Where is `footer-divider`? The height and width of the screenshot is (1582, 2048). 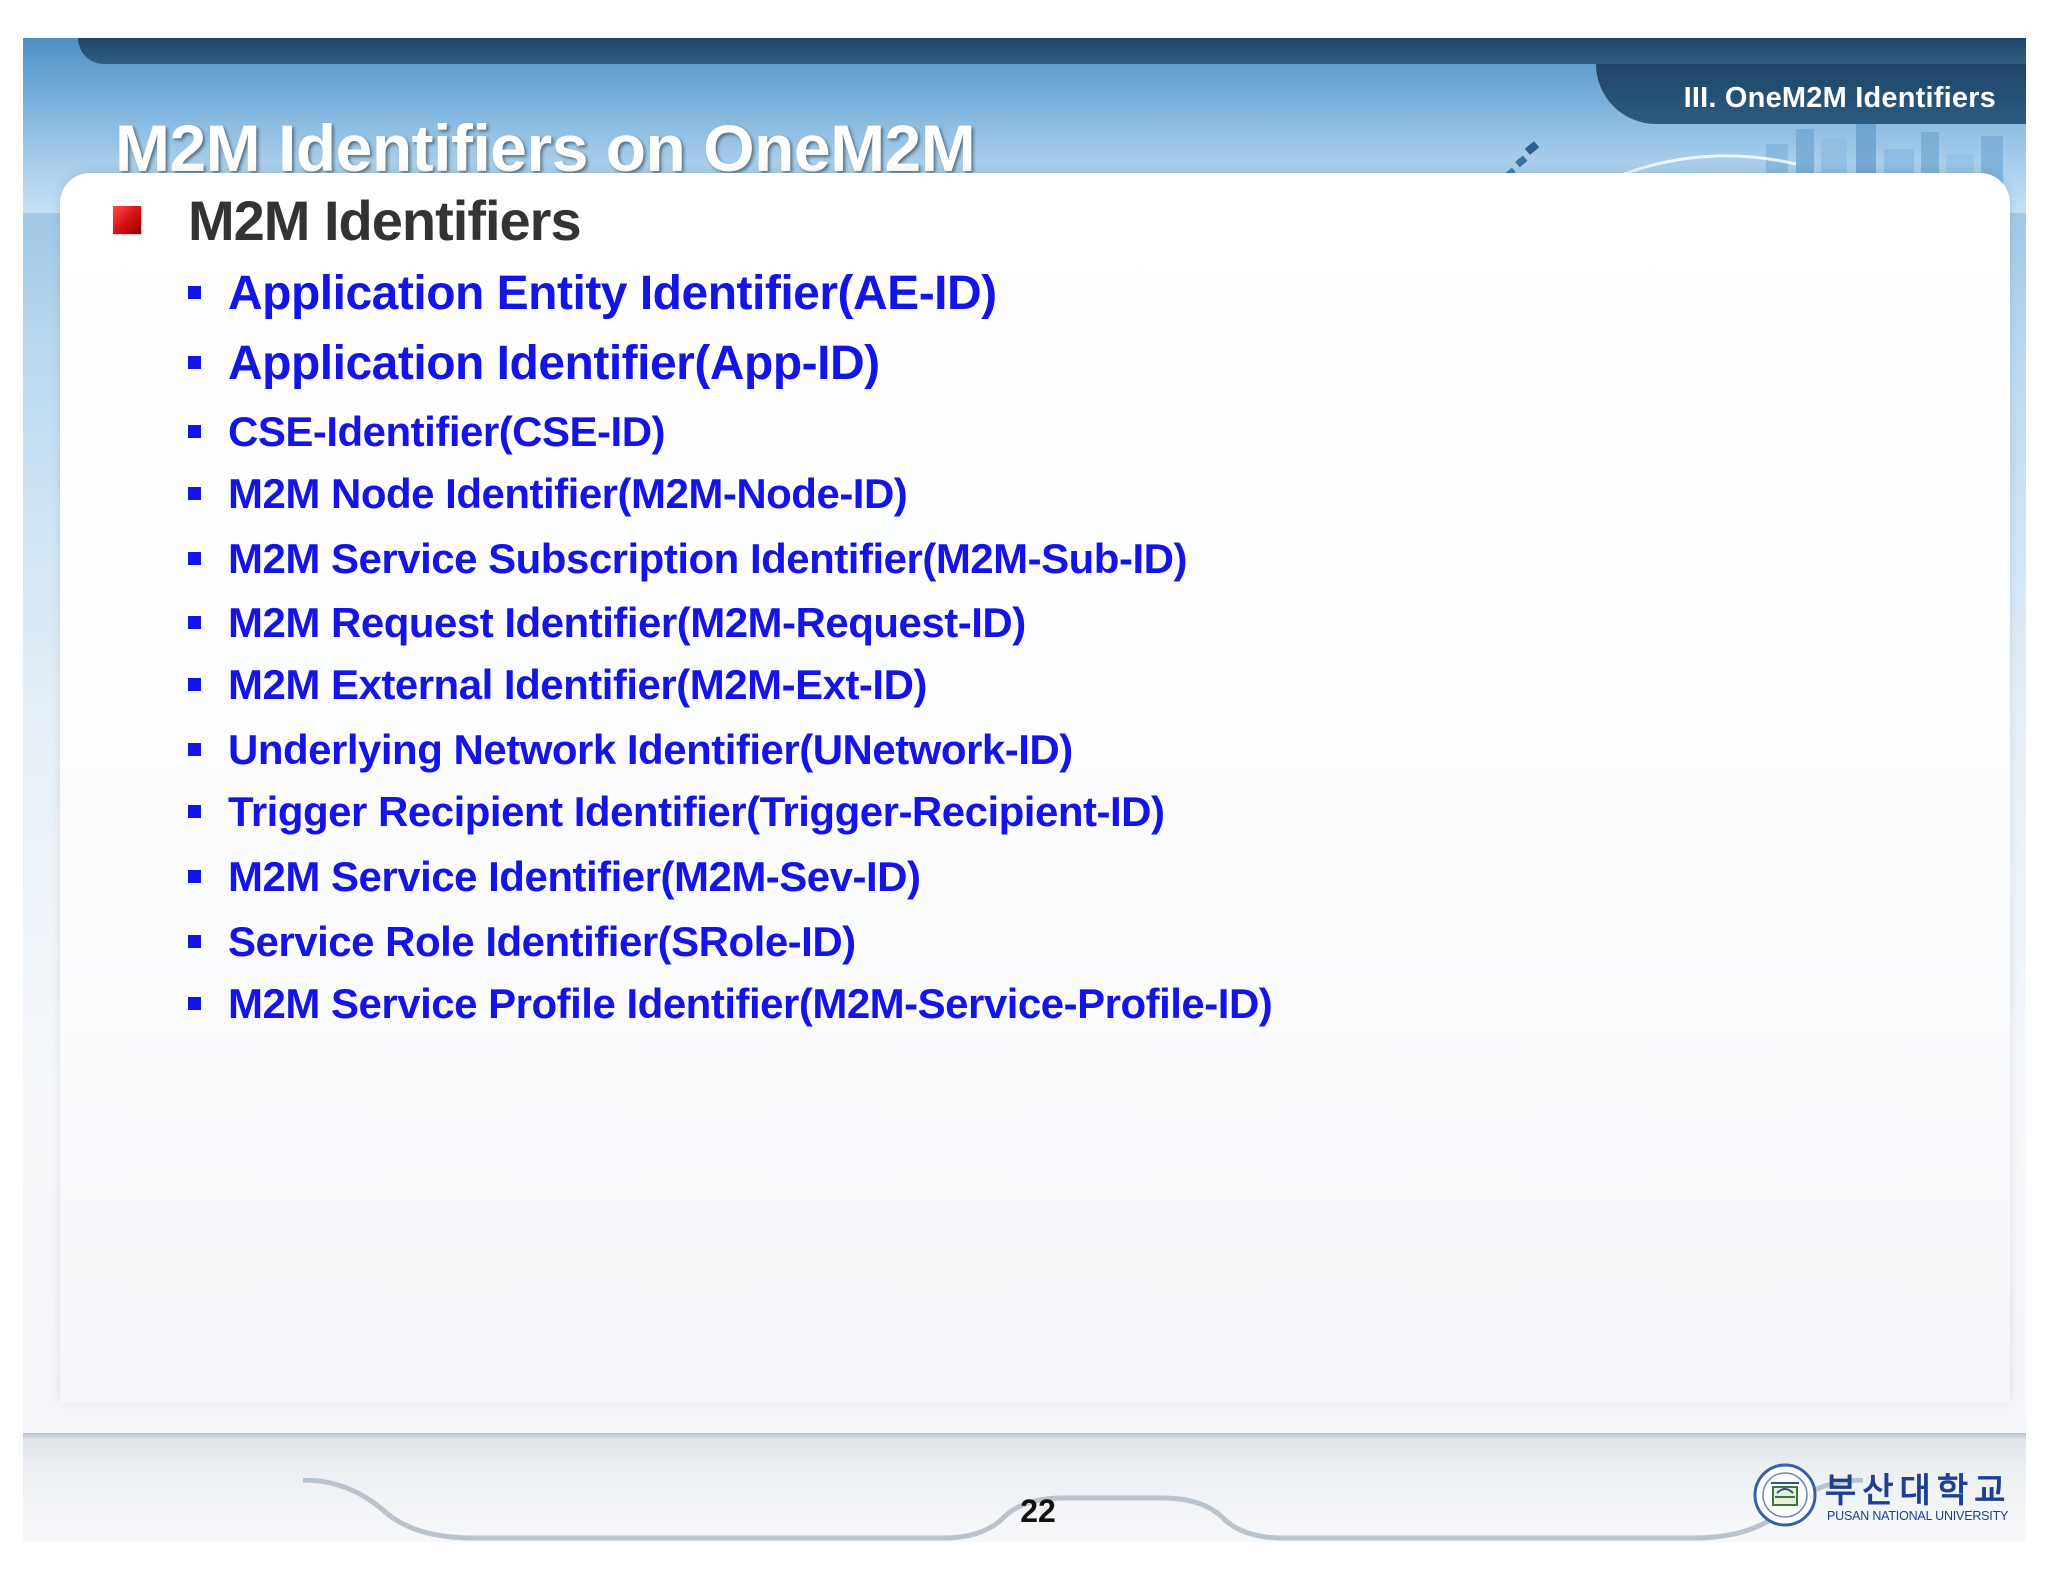 footer-divider is located at coordinates (1024, 1436).